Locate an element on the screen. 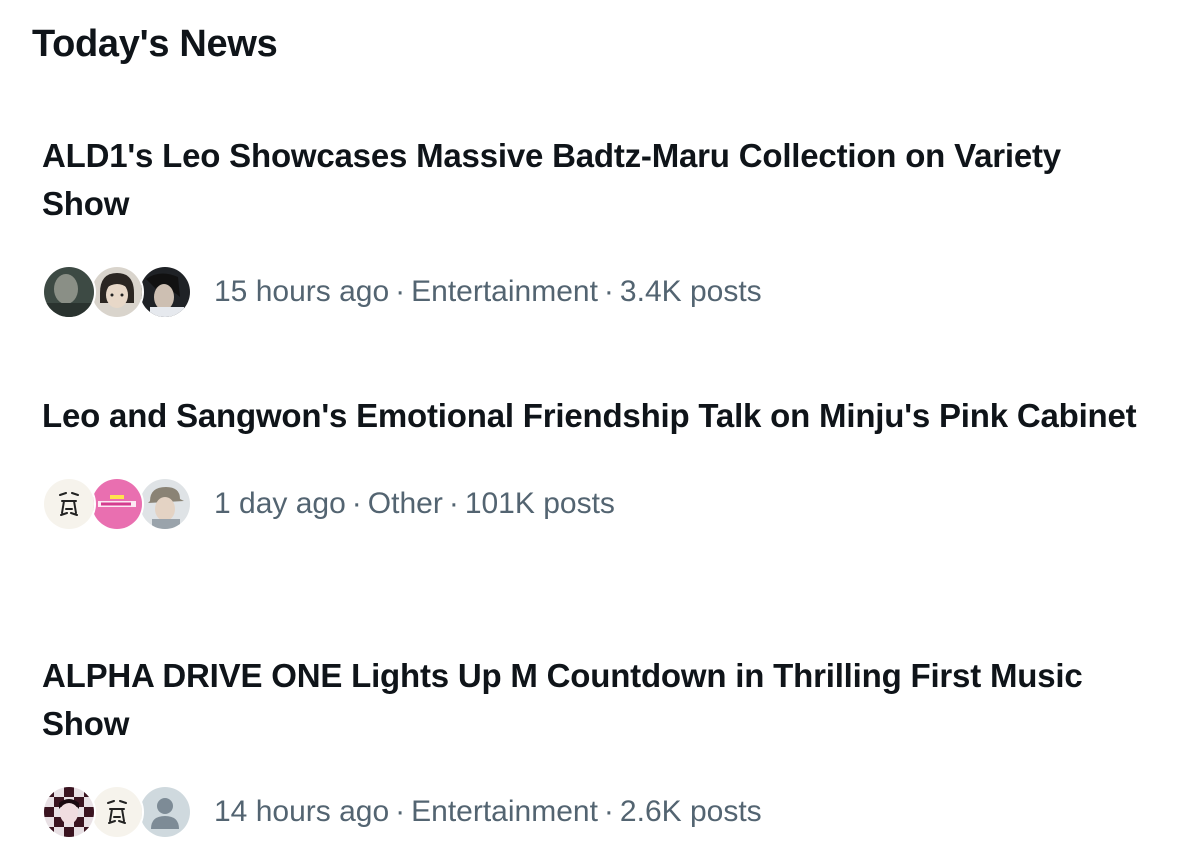  news-post-count: 101K posts is located at coordinates (539, 503).